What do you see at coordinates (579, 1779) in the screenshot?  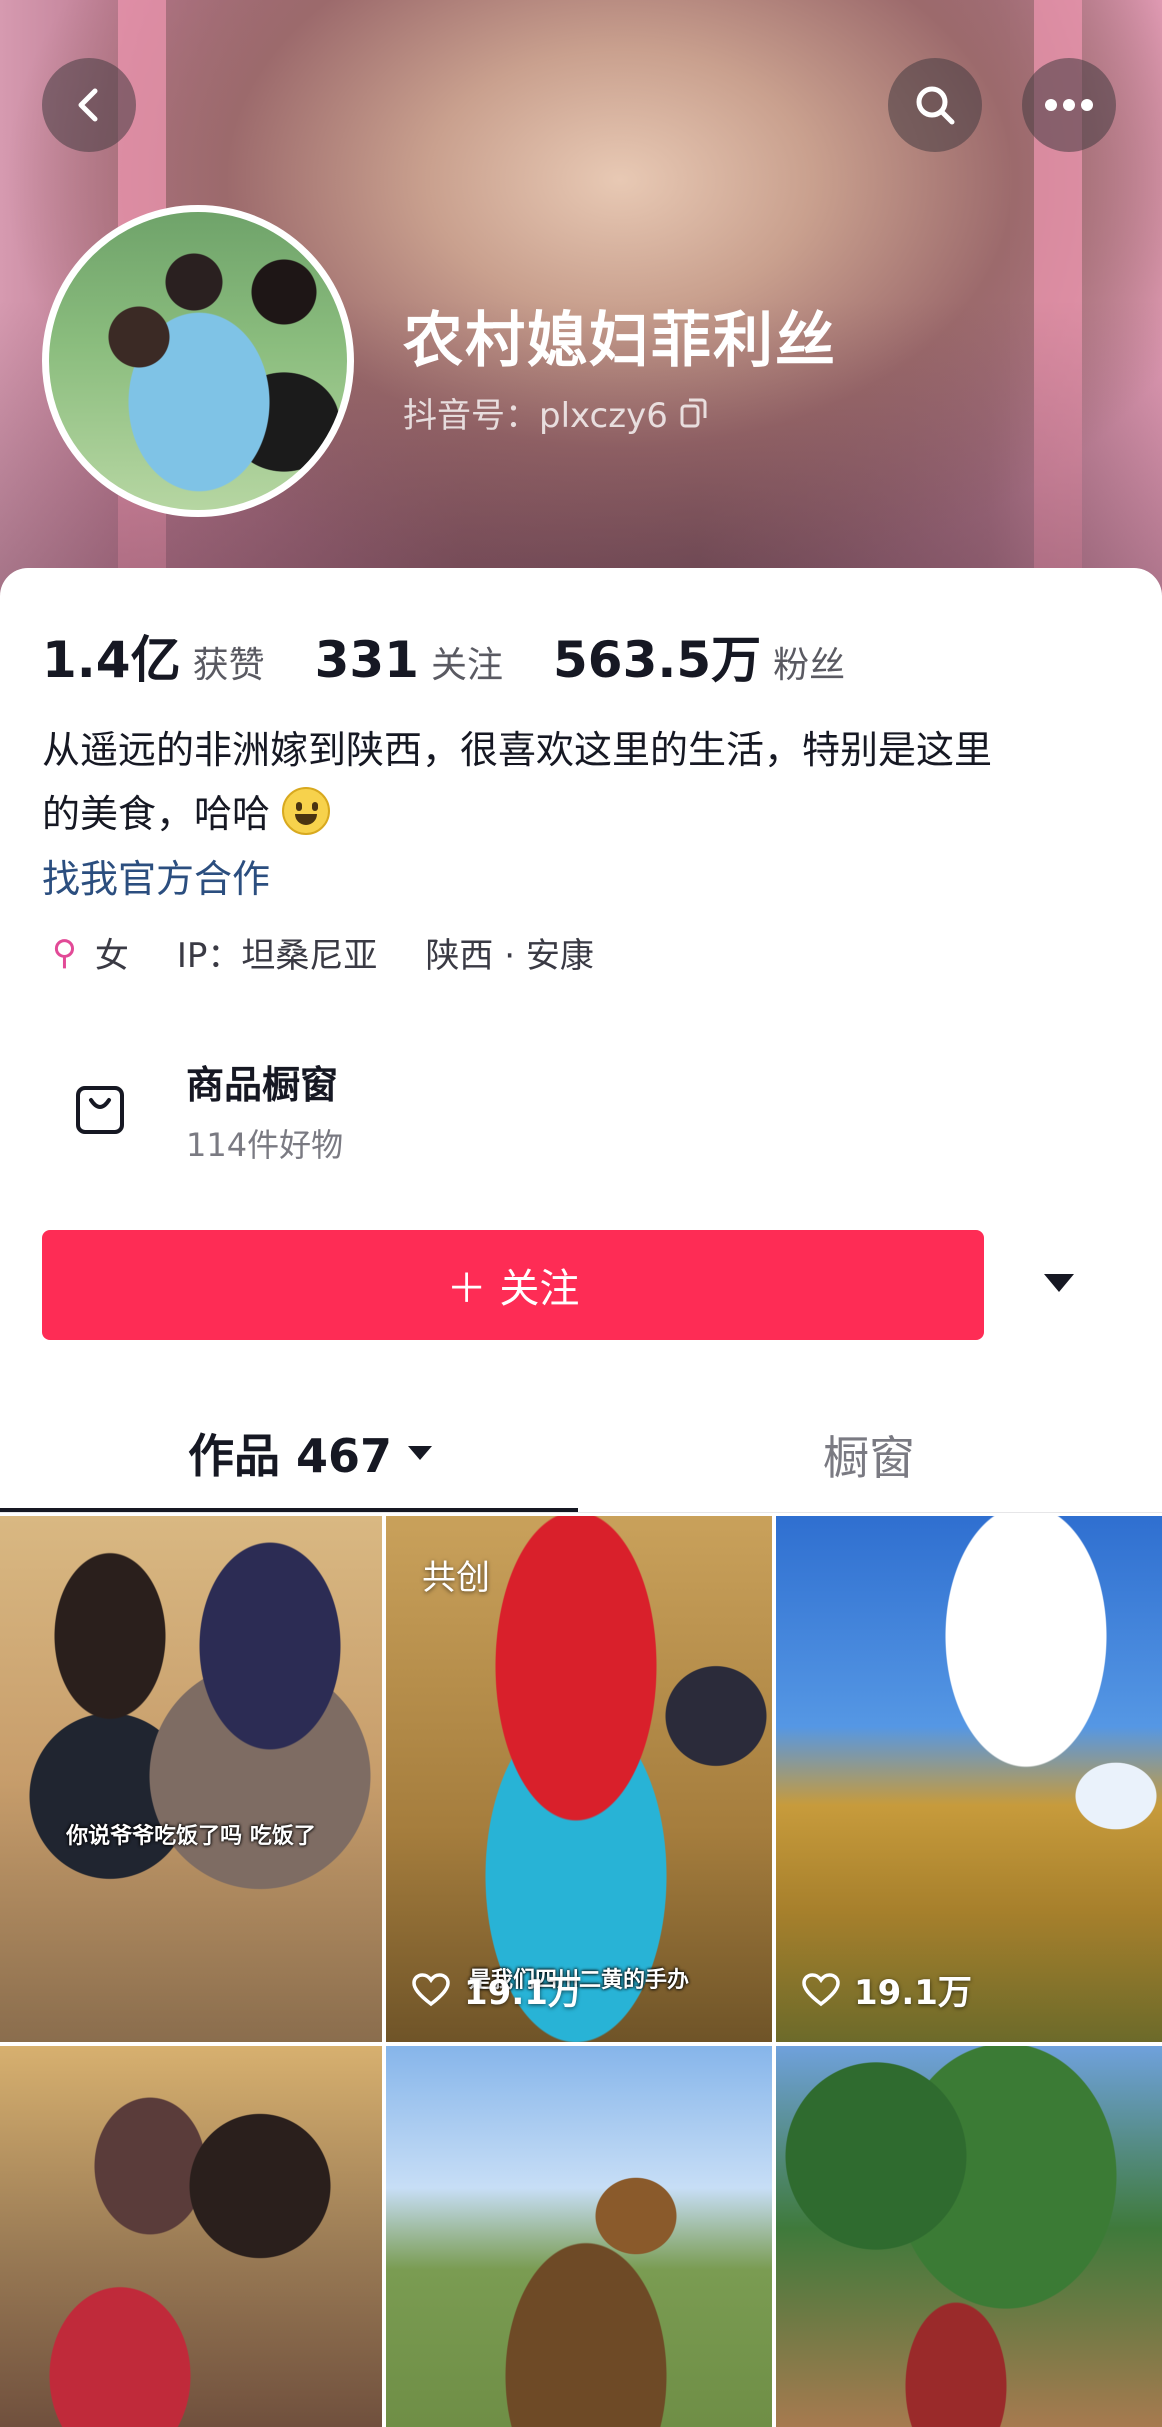 I see `video-thumbnail: 共创 是我们四川二黄的手办 19.1万` at bounding box center [579, 1779].